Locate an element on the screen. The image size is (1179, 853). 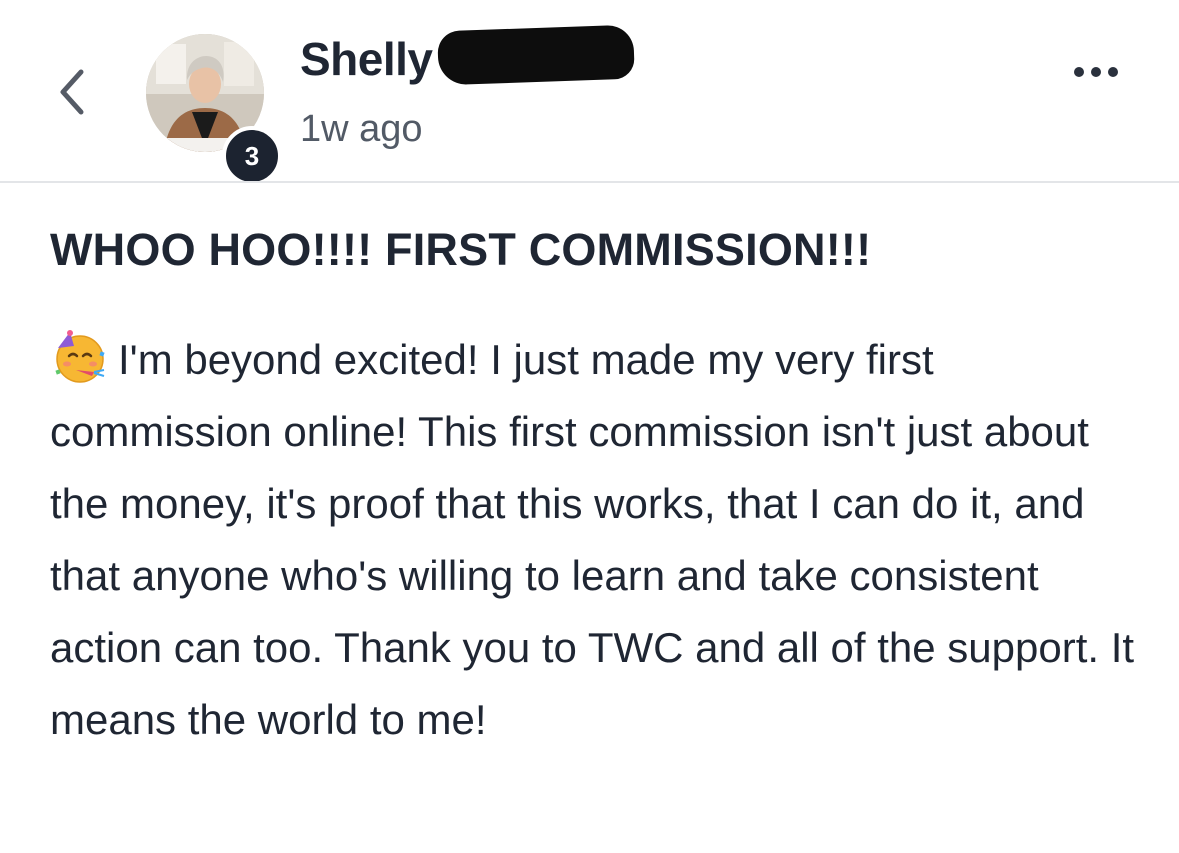
post-title: WHOO HOO!!!! FIRST COMMISSION!!! is located at coordinates (461, 249).